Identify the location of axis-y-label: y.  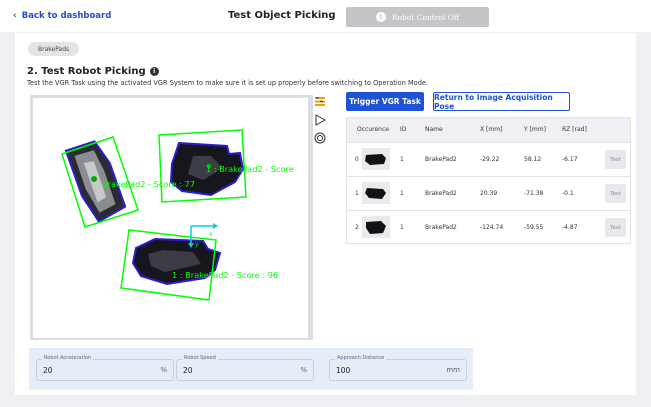
(197, 244).